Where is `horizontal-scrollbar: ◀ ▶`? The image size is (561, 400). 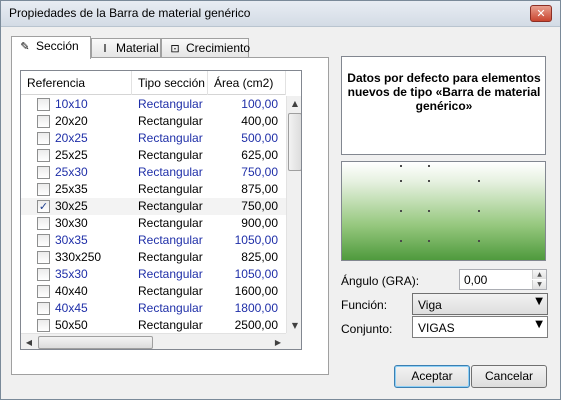 horizontal-scrollbar: ◀ ▶ is located at coordinates (153, 341).